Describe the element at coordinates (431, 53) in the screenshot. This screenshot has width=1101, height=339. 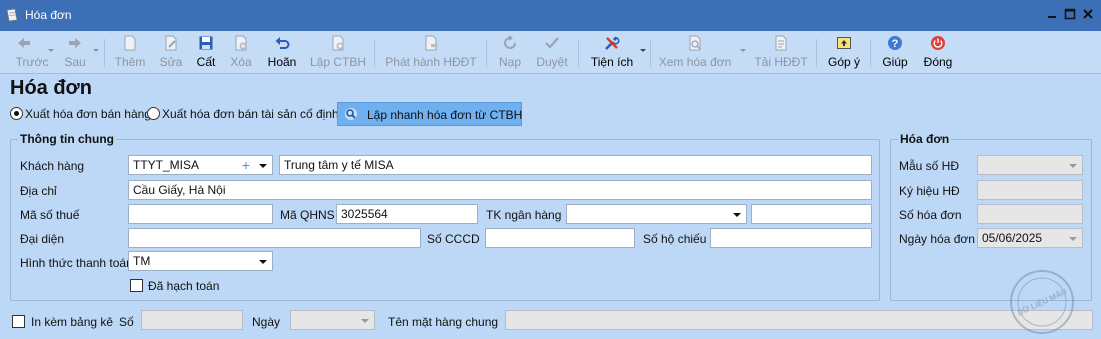
I see `issue-einvoice-button: Phát hành HĐĐT` at that location.